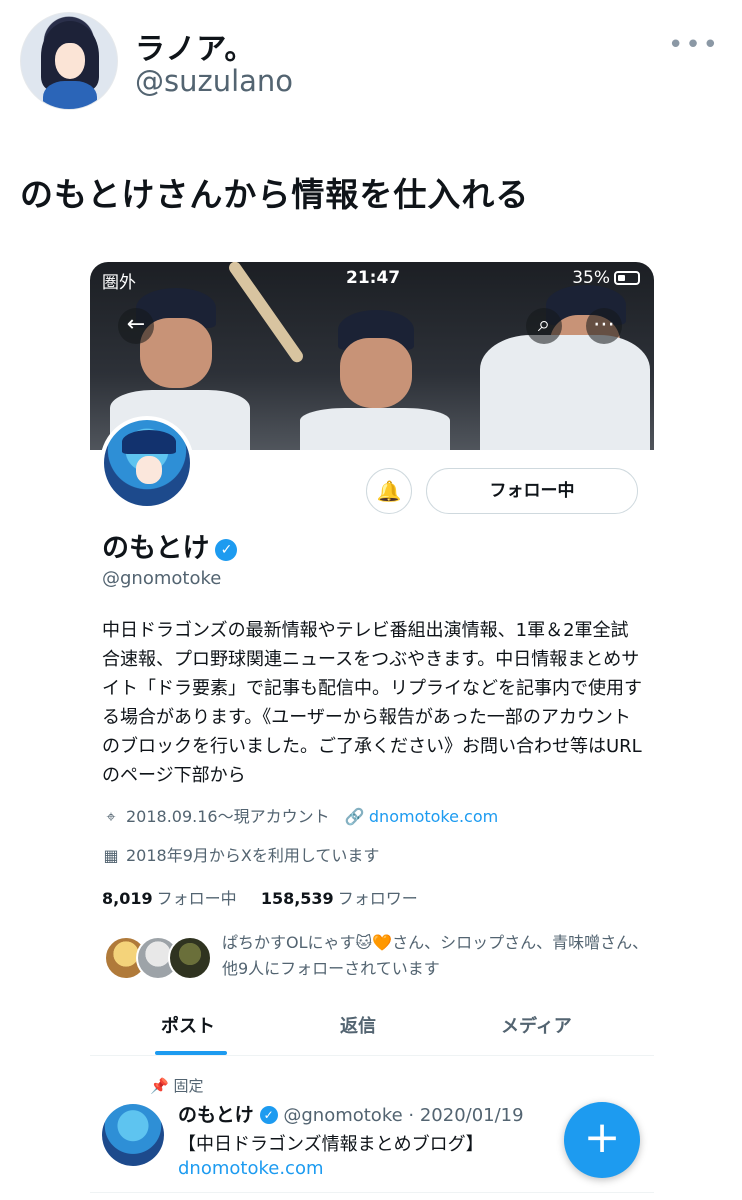 Image resolution: width=742 pixels, height=1200 pixels. What do you see at coordinates (389, 491) in the screenshot?
I see `notification-bell-icon: 🔔` at bounding box center [389, 491].